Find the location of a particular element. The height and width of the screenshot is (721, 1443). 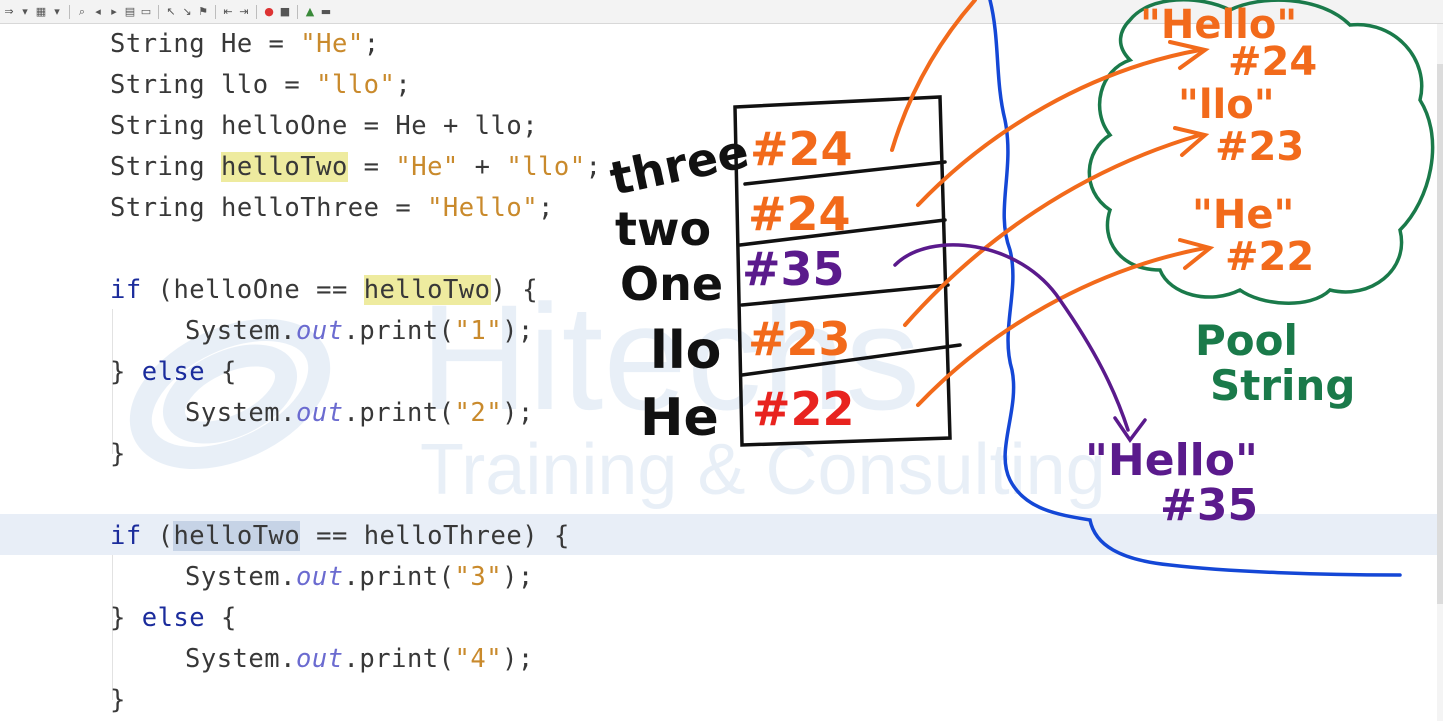

code-line-1: String He = "He"; is located at coordinates (245, 44).